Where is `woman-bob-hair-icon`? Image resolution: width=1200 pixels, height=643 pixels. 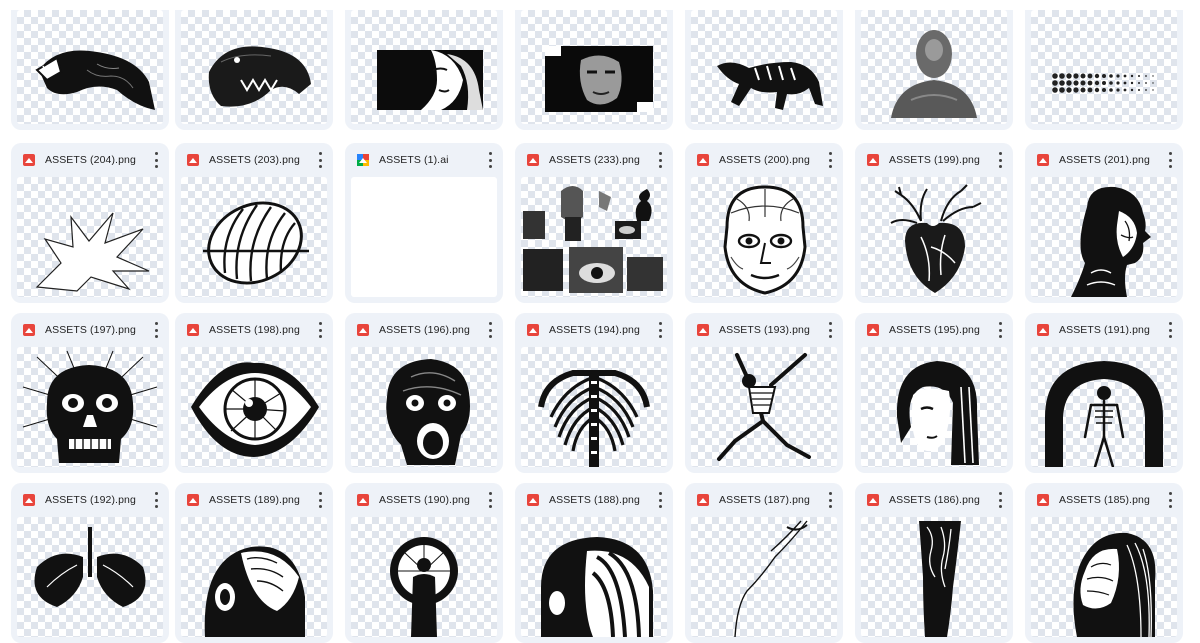
woman-bob-hair-icon is located at coordinates (937, 413).